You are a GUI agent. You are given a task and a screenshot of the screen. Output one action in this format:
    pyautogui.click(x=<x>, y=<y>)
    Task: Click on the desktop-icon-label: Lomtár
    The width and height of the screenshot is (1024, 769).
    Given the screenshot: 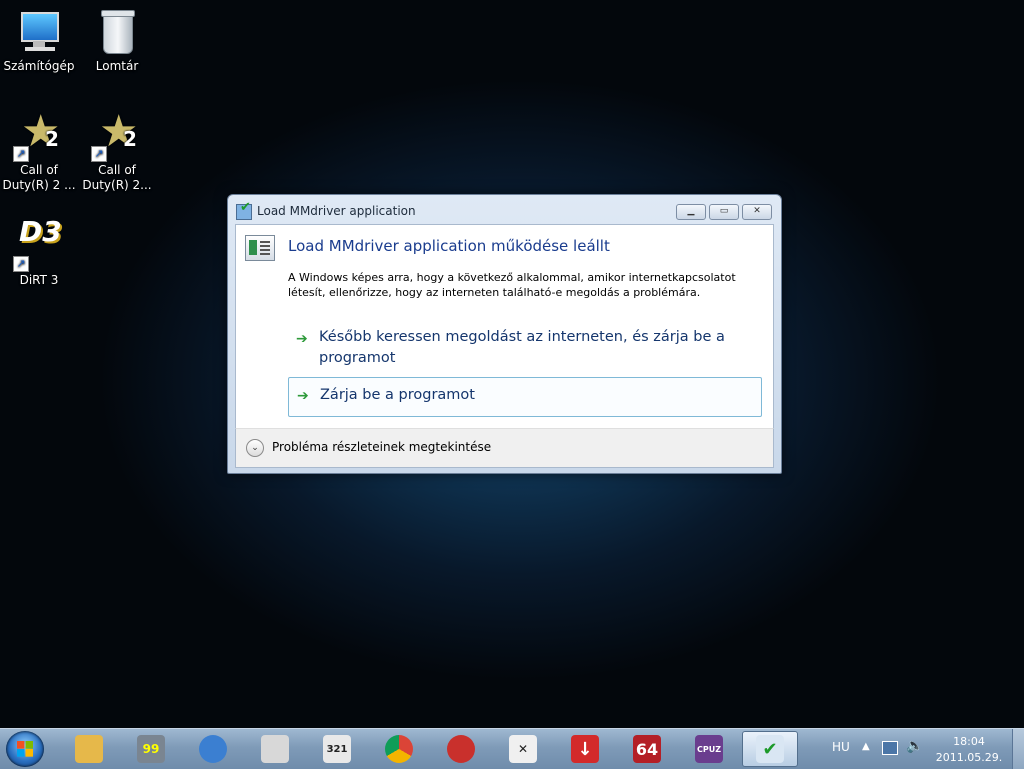 What is the action you would take?
    pyautogui.click(x=117, y=66)
    